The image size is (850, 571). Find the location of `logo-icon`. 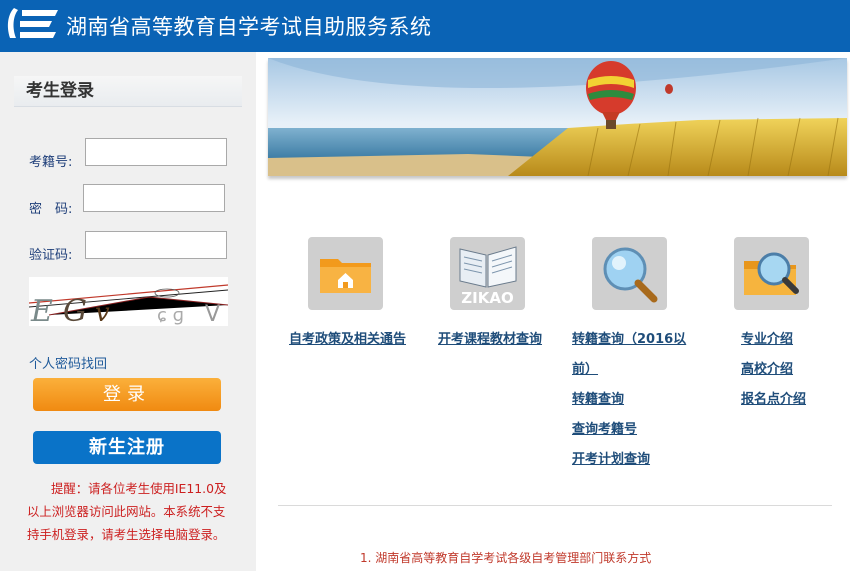

logo-icon is located at coordinates (32, 23).